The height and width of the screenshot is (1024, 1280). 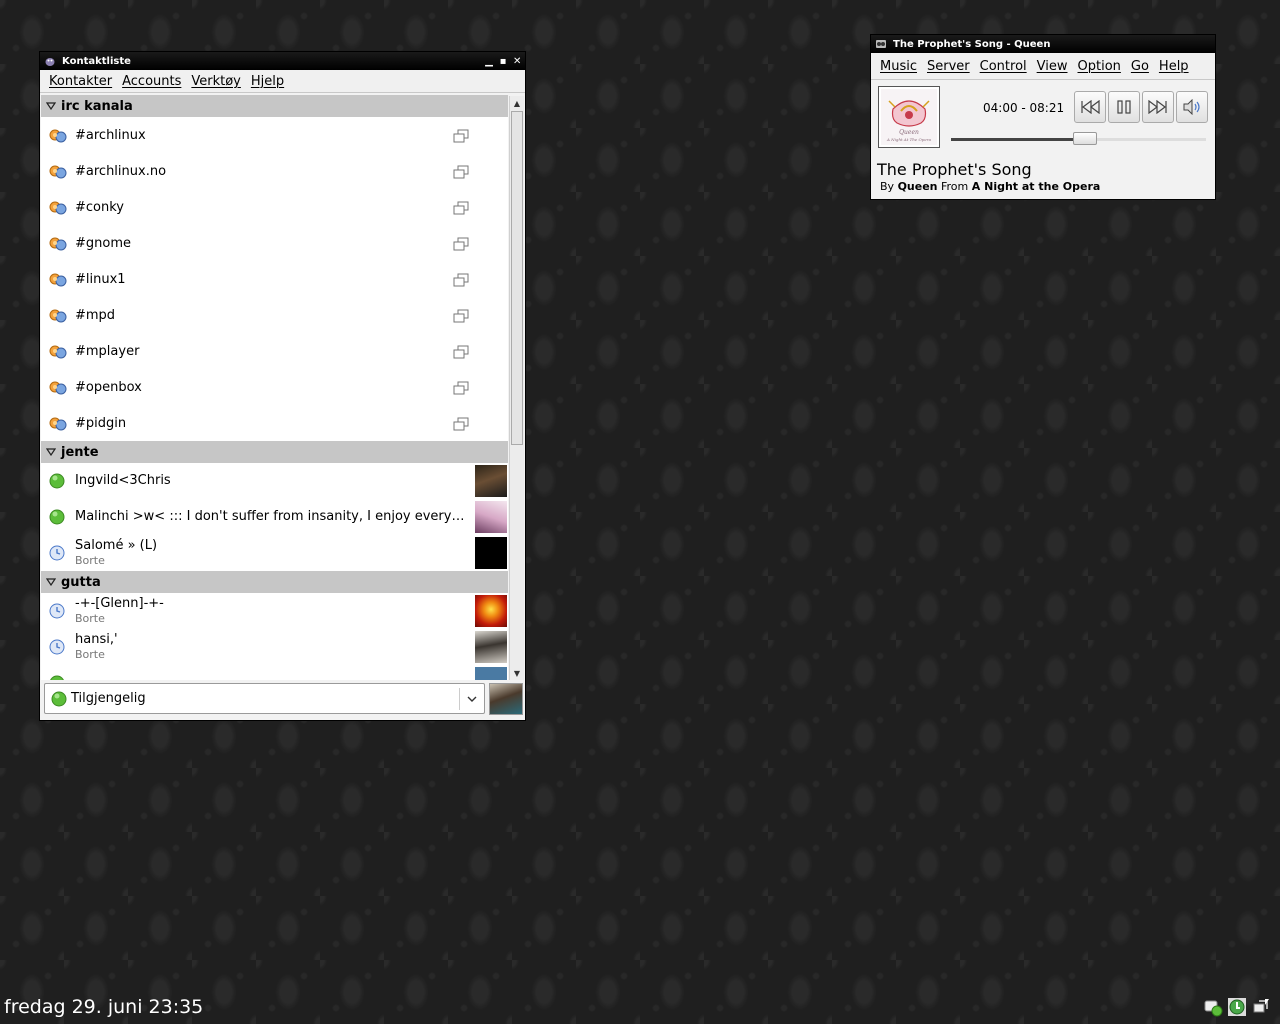 What do you see at coordinates (274, 452) in the screenshot?
I see `group-header-jente: jente` at bounding box center [274, 452].